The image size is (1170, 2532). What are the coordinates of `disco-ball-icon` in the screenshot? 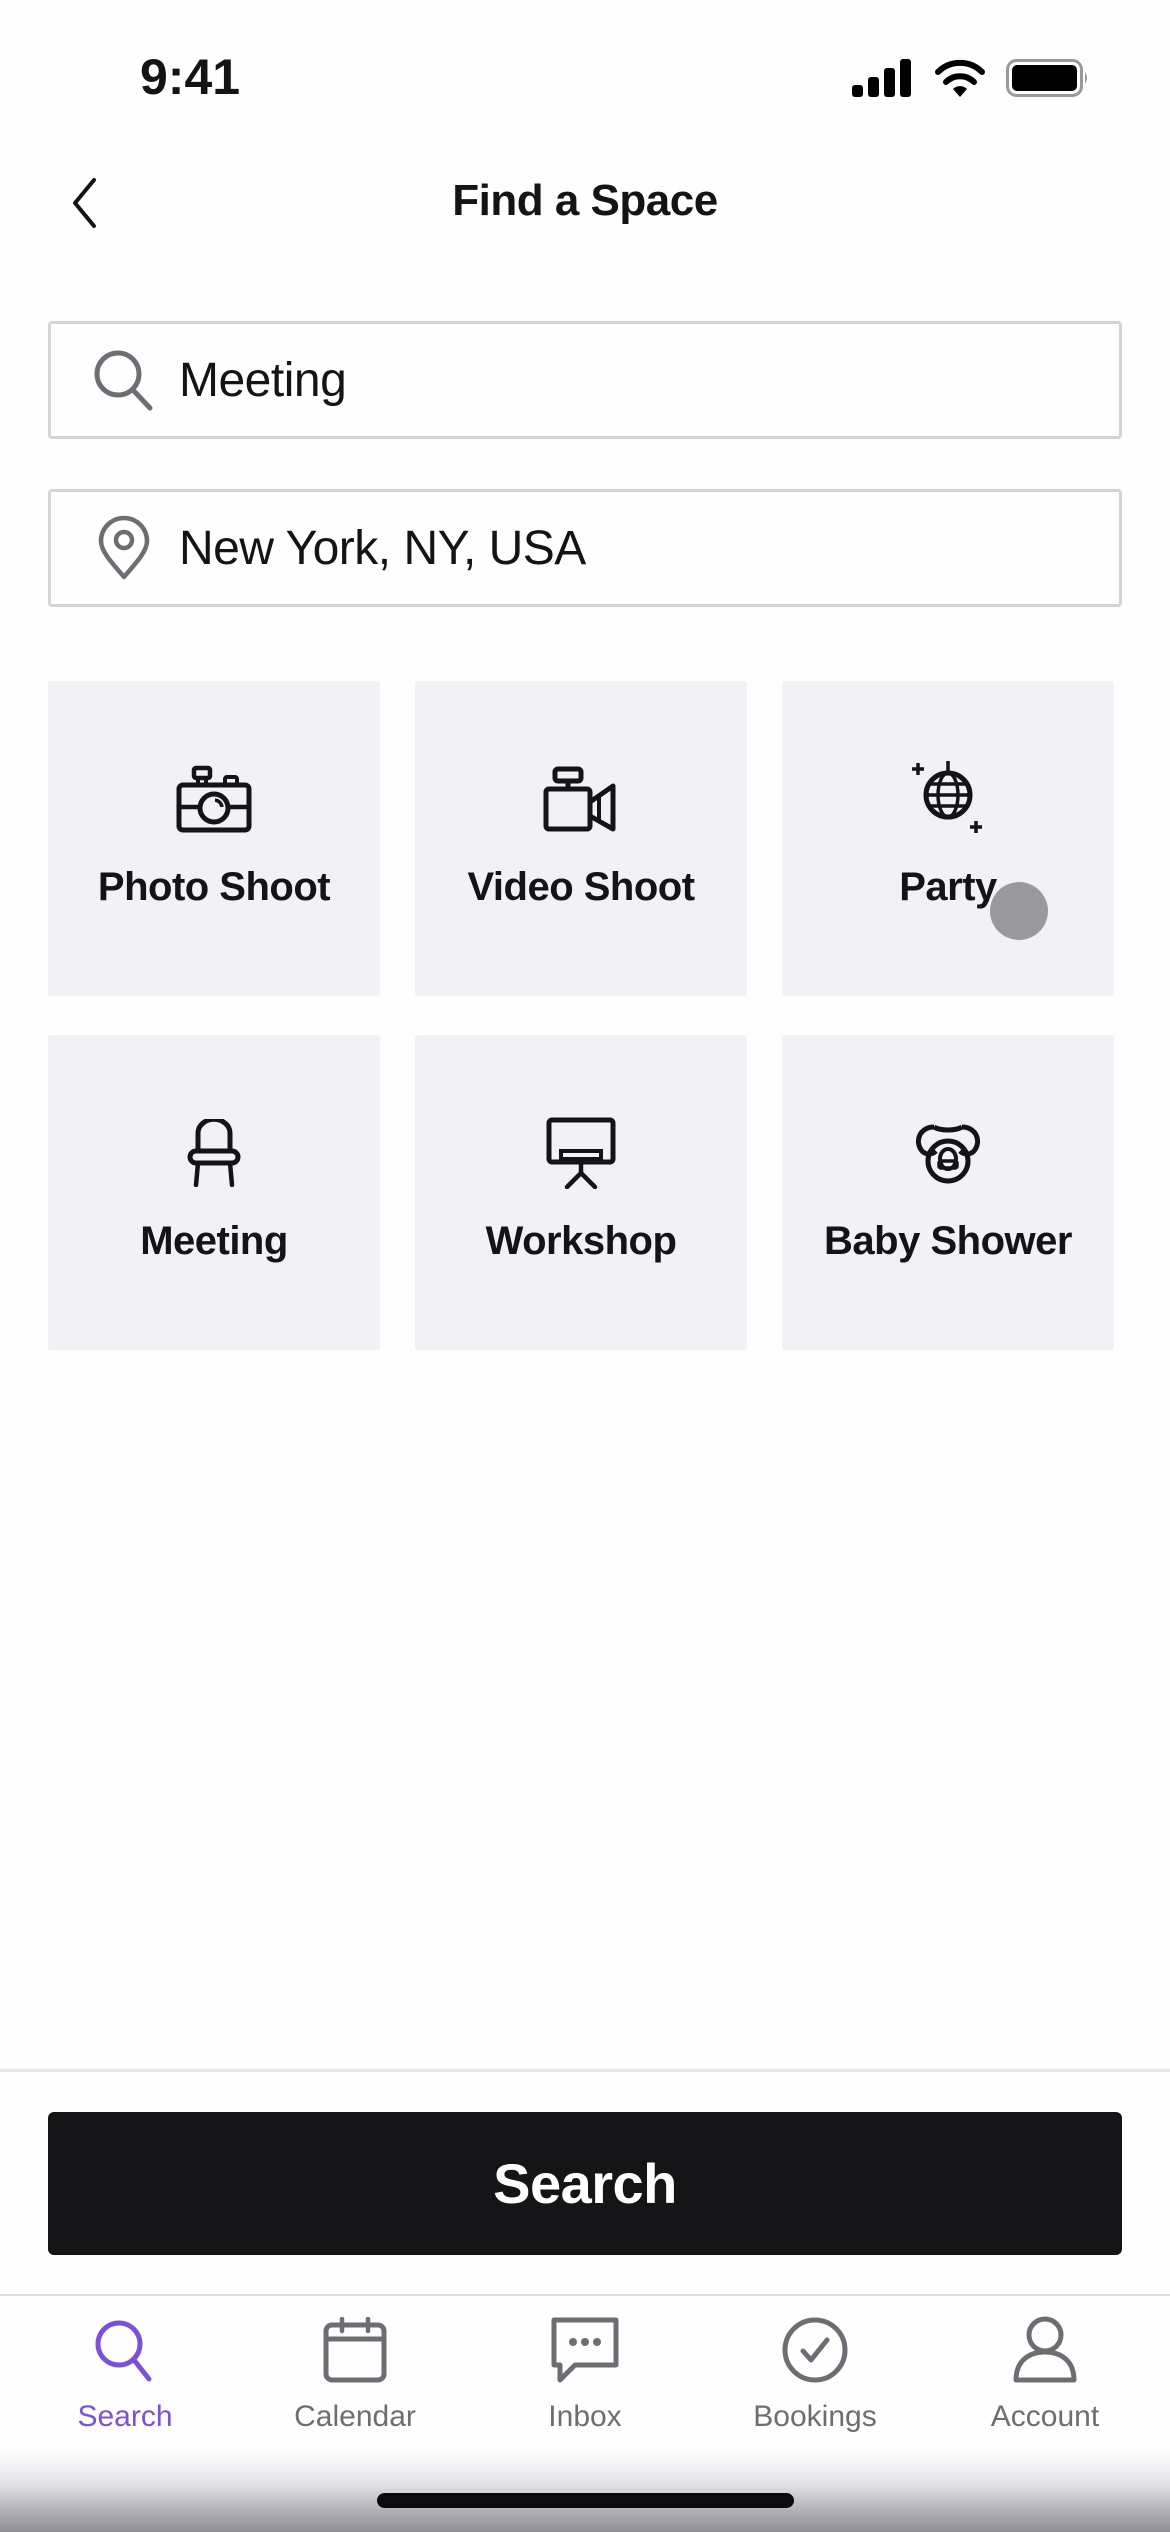 It's located at (948, 799).